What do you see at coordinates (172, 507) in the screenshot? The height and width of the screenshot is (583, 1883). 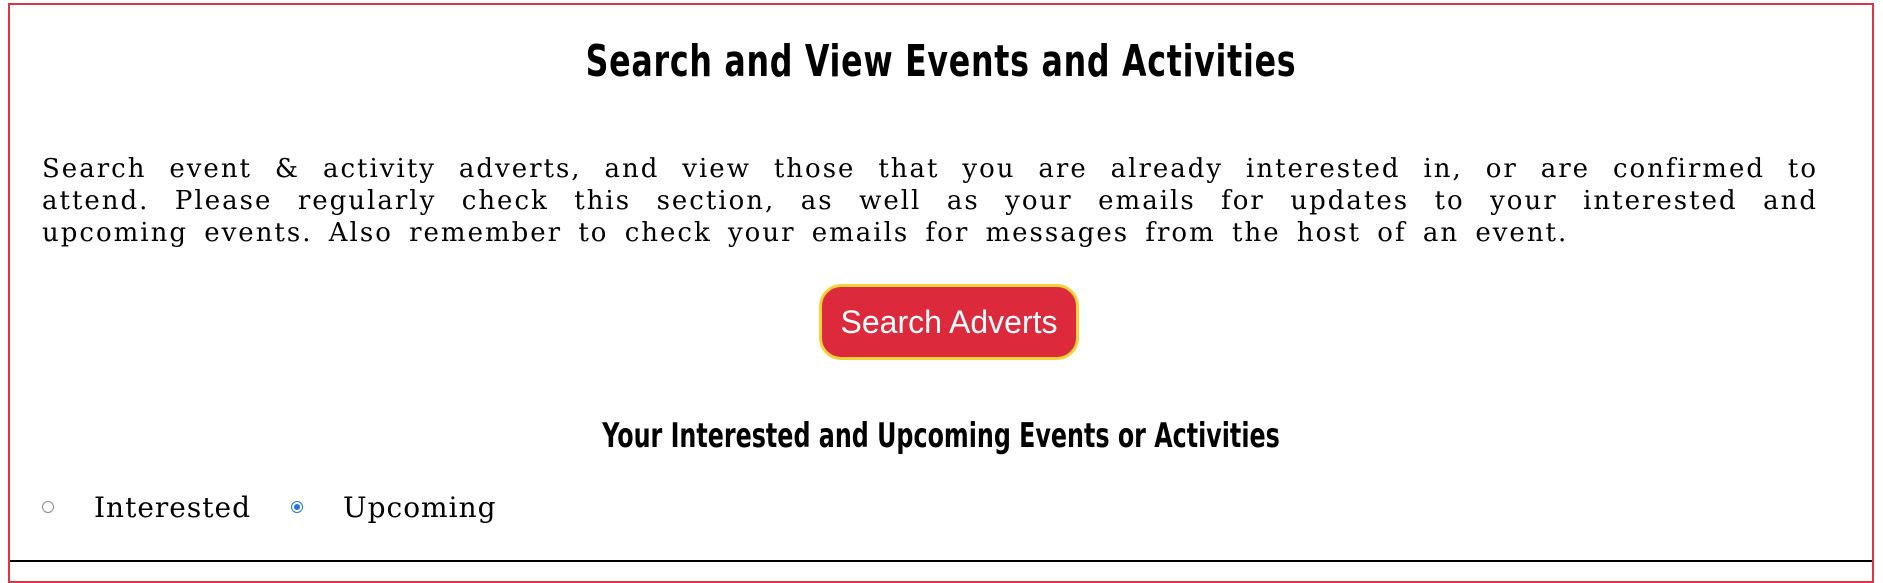 I see `interested-radio-label: Interested` at bounding box center [172, 507].